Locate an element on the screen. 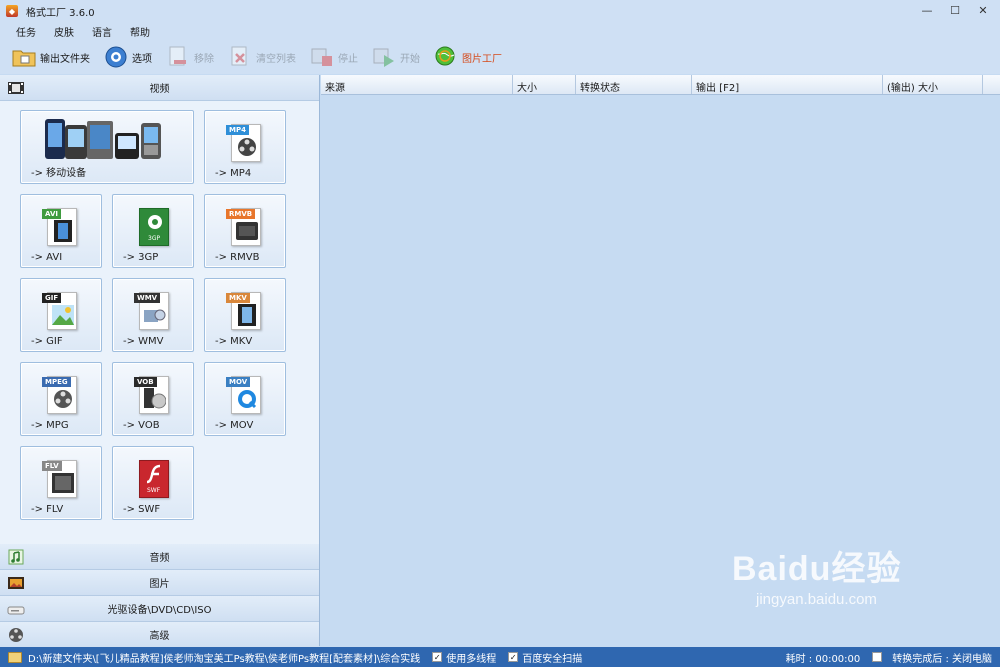 Image resolution: width=1000 pixels, height=667 pixels. swf-file-icon: SWF is located at coordinates (153, 479).